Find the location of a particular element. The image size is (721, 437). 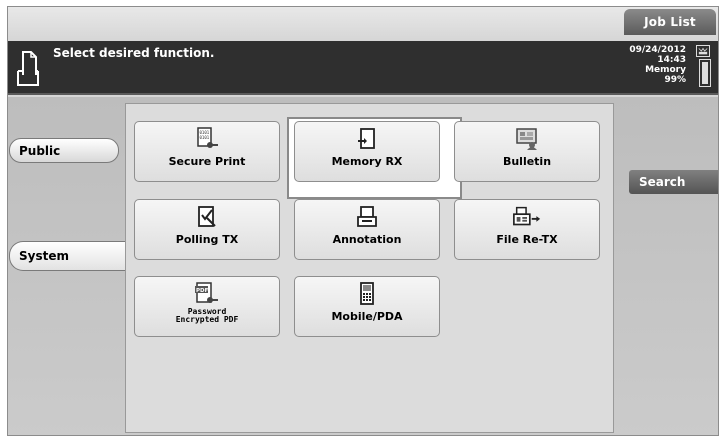

message-text: Select desired function. is located at coordinates (134, 53).